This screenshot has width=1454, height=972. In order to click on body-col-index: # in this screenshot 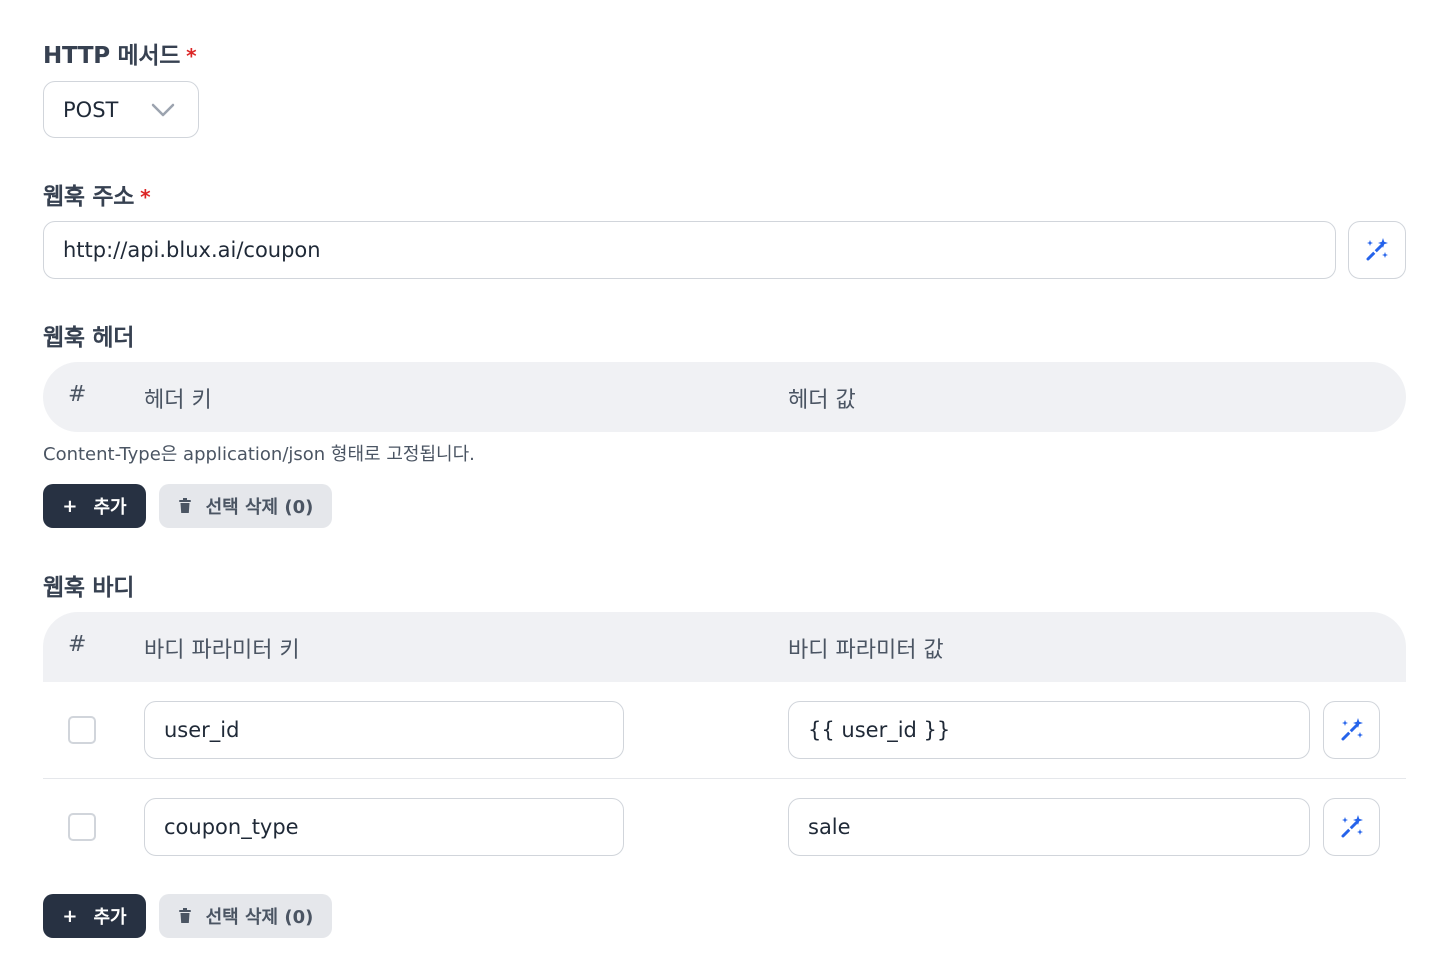, I will do `click(77, 644)`.